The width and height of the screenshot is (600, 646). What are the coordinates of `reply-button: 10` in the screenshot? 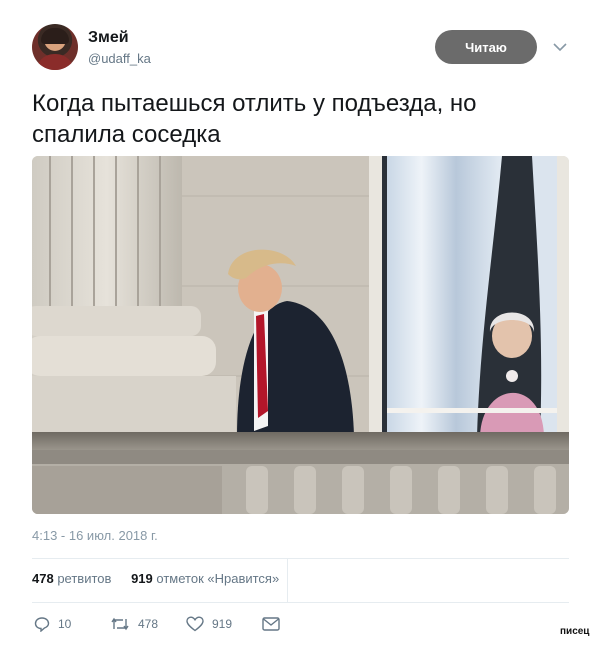 It's located at (52, 624).